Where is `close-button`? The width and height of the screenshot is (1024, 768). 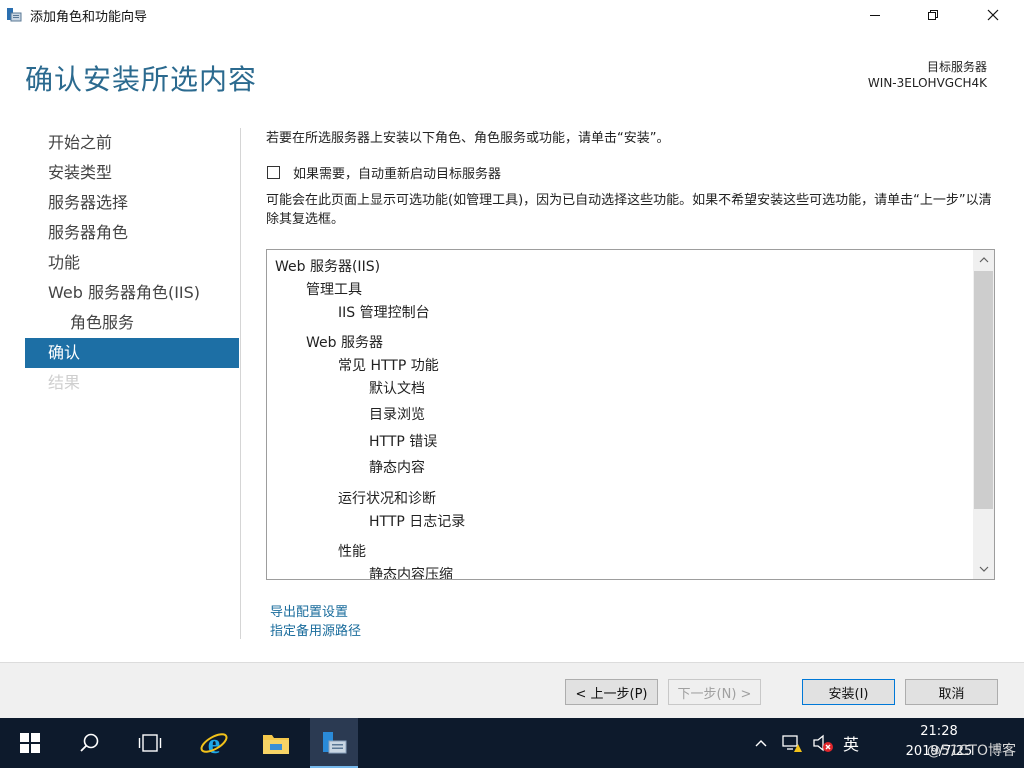
close-button is located at coordinates (993, 15).